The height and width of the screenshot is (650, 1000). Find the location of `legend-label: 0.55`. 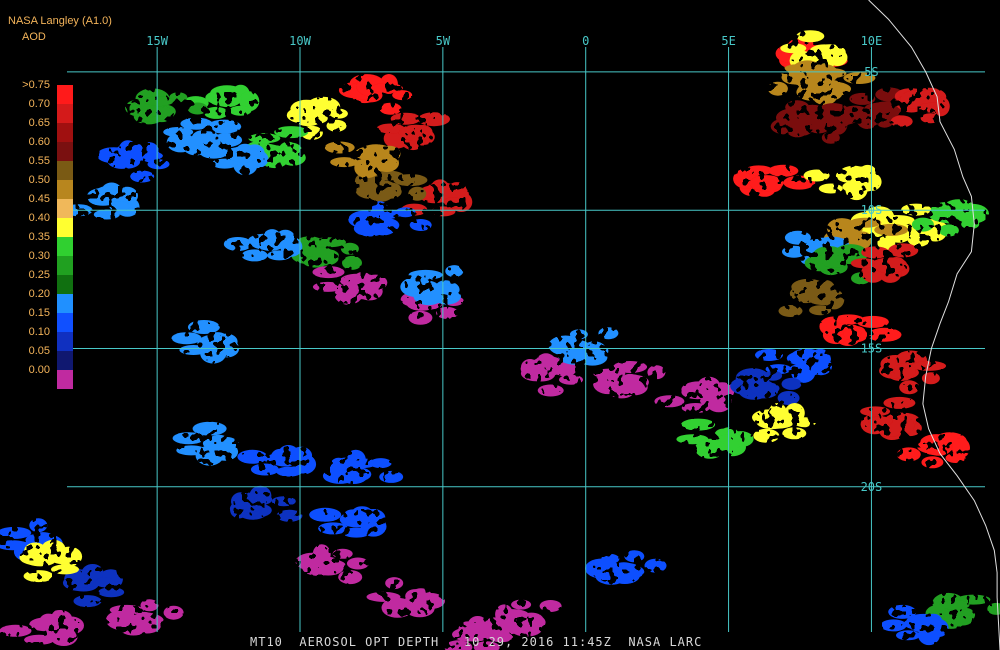

legend-label: 0.55 is located at coordinates (39, 161).